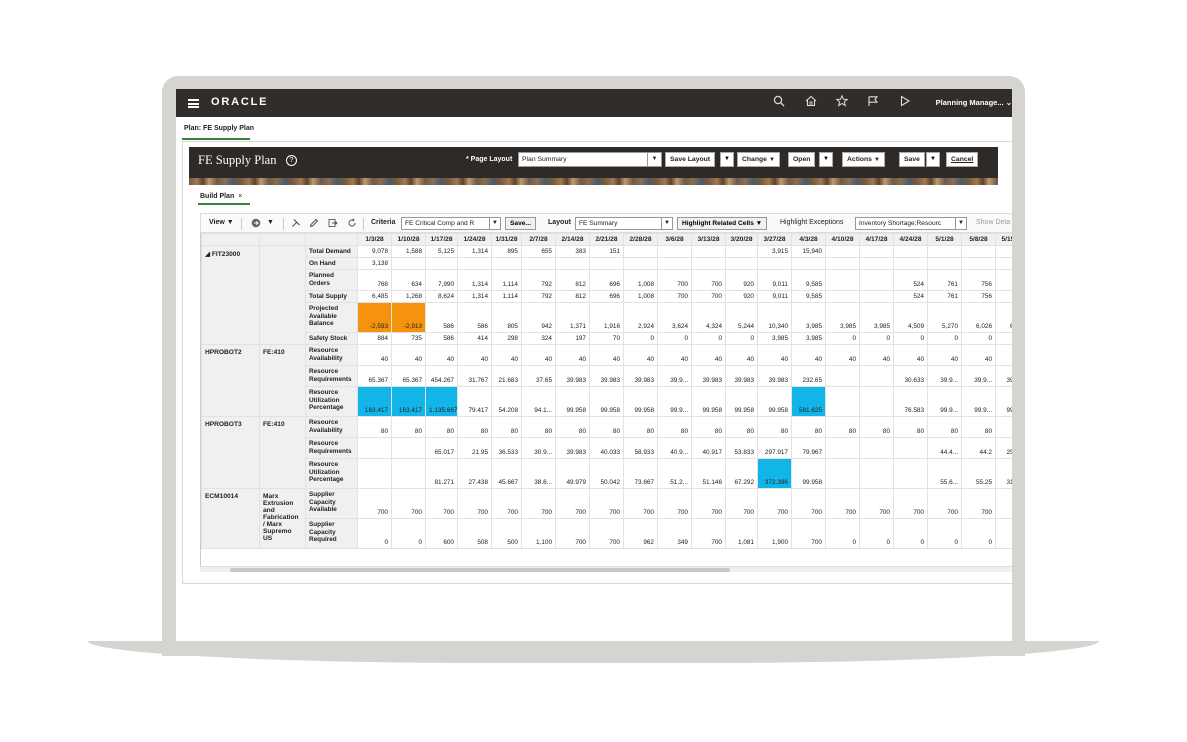 This screenshot has height=742, width=1187. What do you see at coordinates (1003, 473) in the screenshot?
I see `value-cell: 31.854` at bounding box center [1003, 473].